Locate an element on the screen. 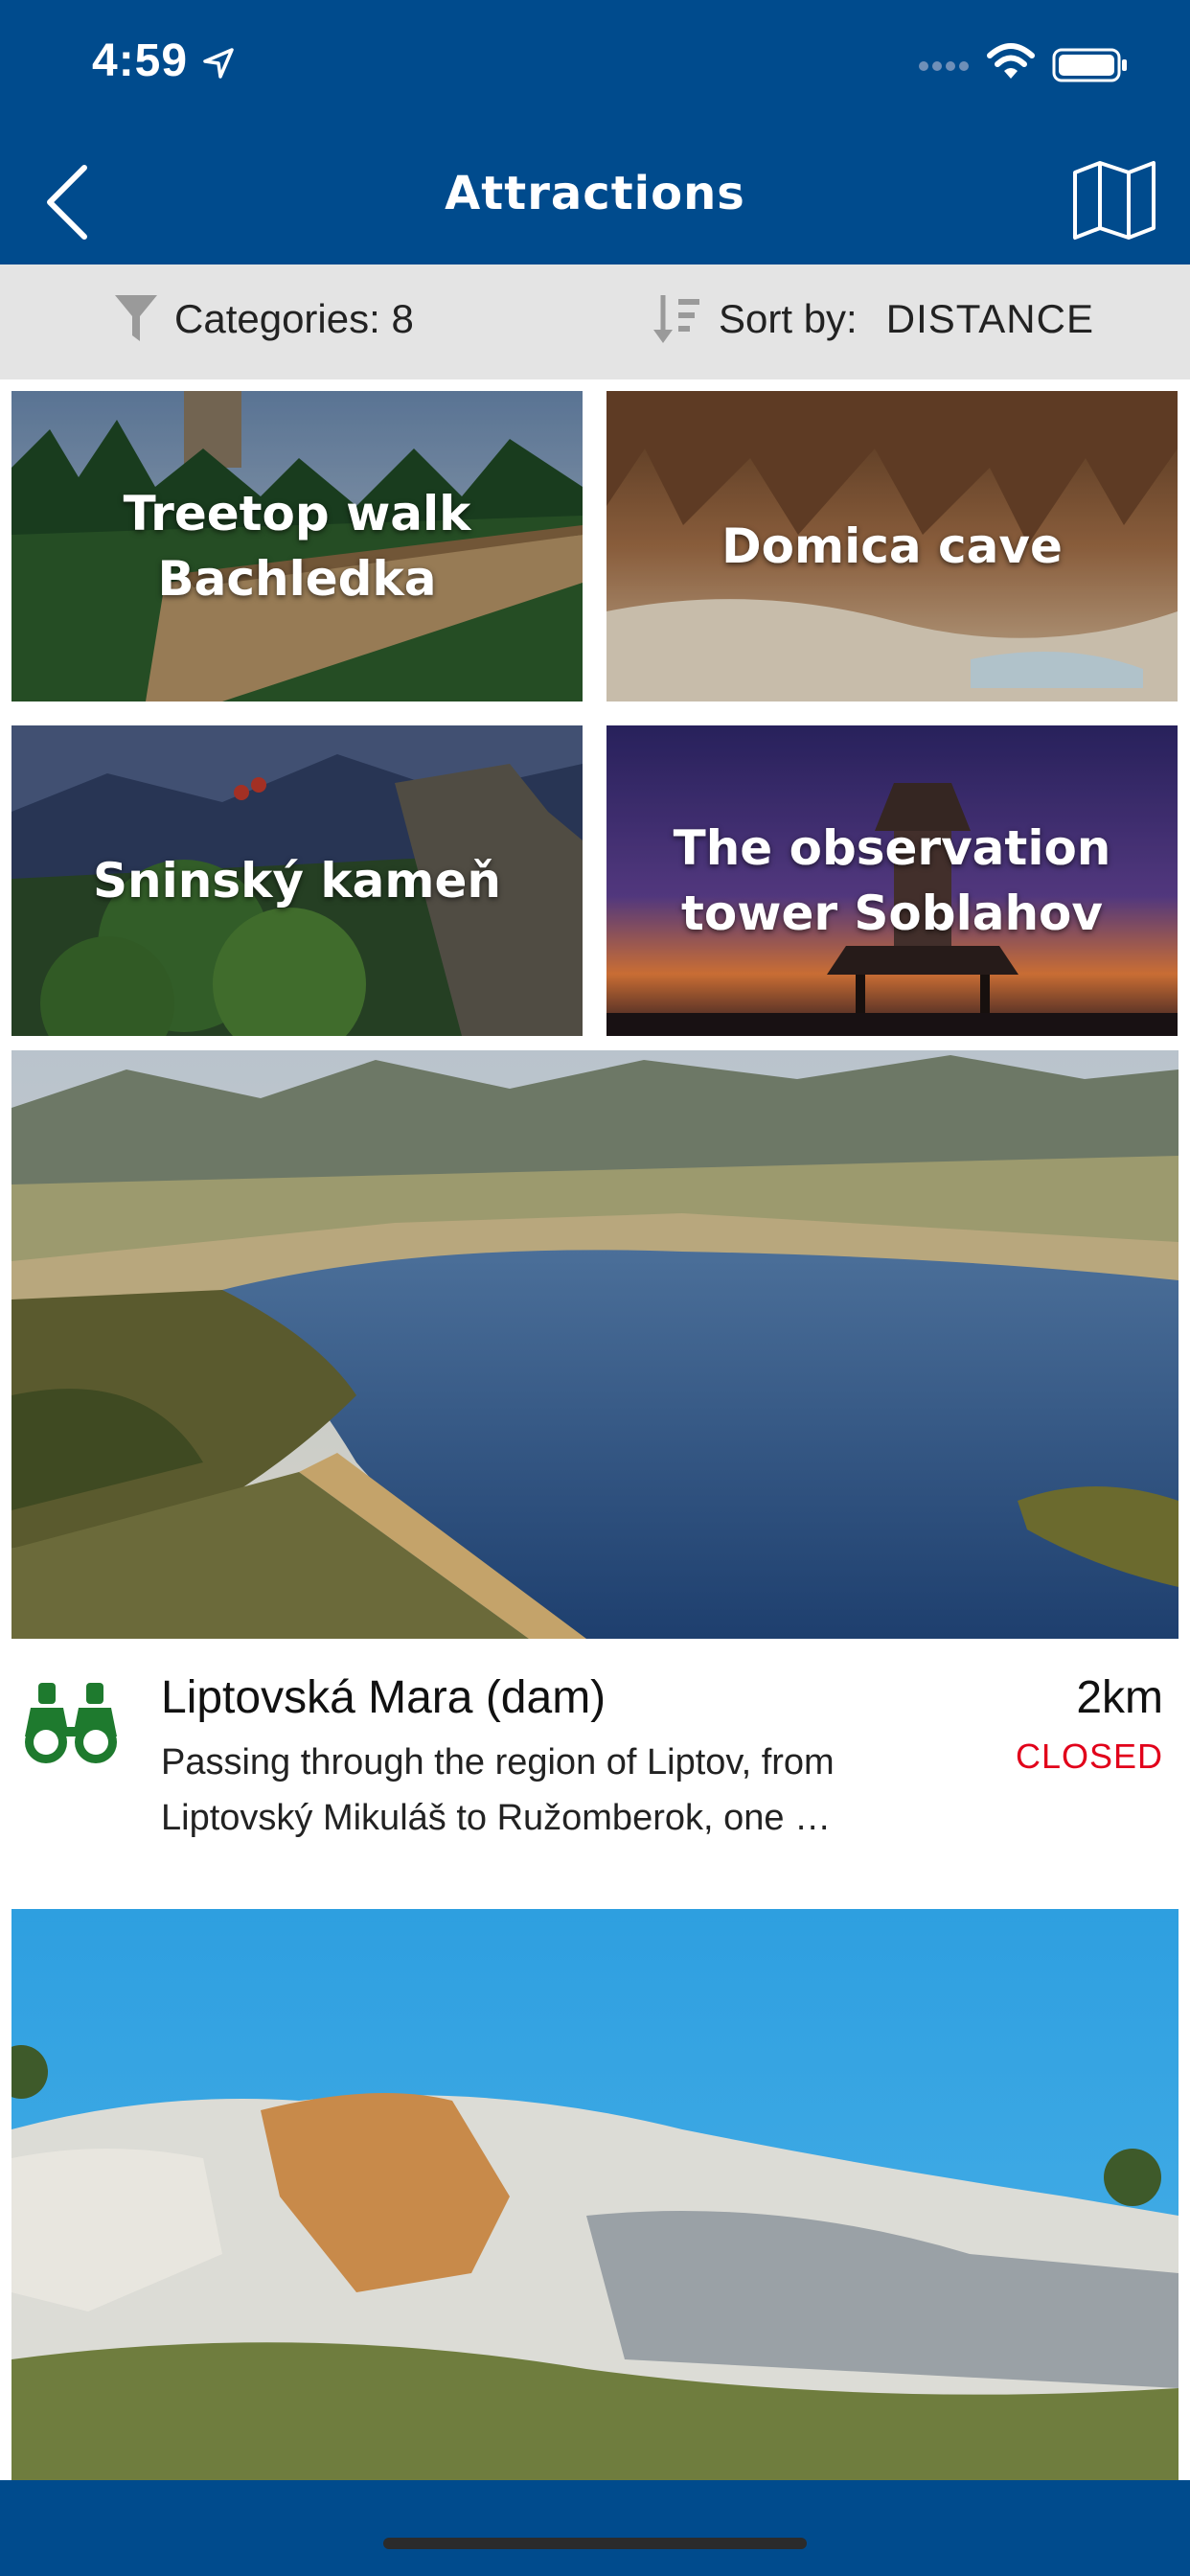  categories-label: Categories: 8 is located at coordinates (294, 318).